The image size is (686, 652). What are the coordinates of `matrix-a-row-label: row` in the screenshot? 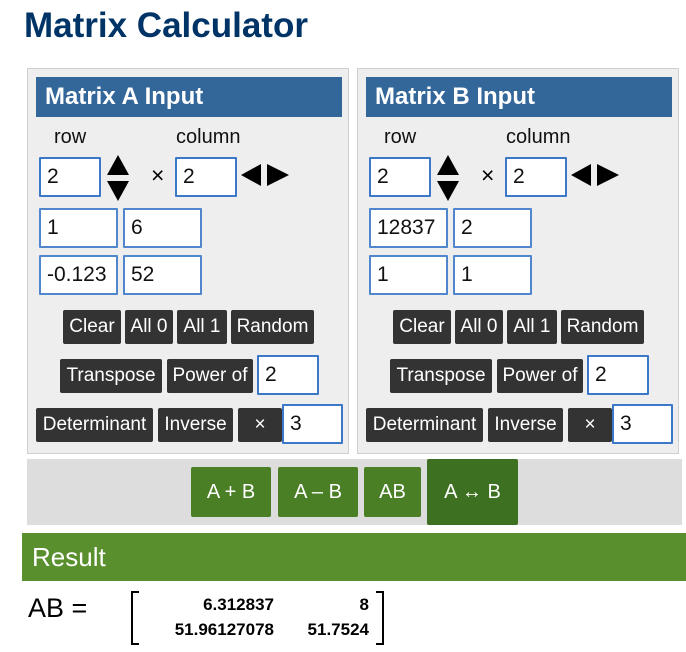 It's located at (70, 137).